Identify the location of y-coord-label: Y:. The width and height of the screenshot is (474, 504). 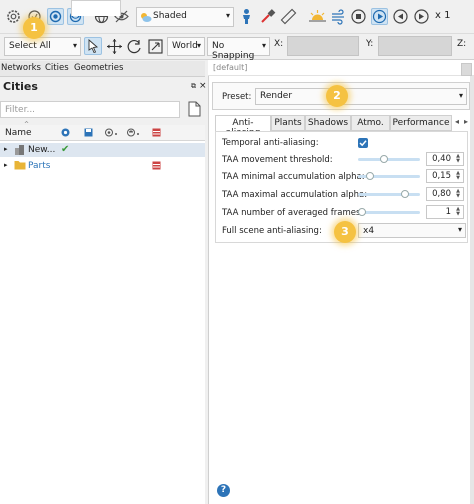
(370, 44).